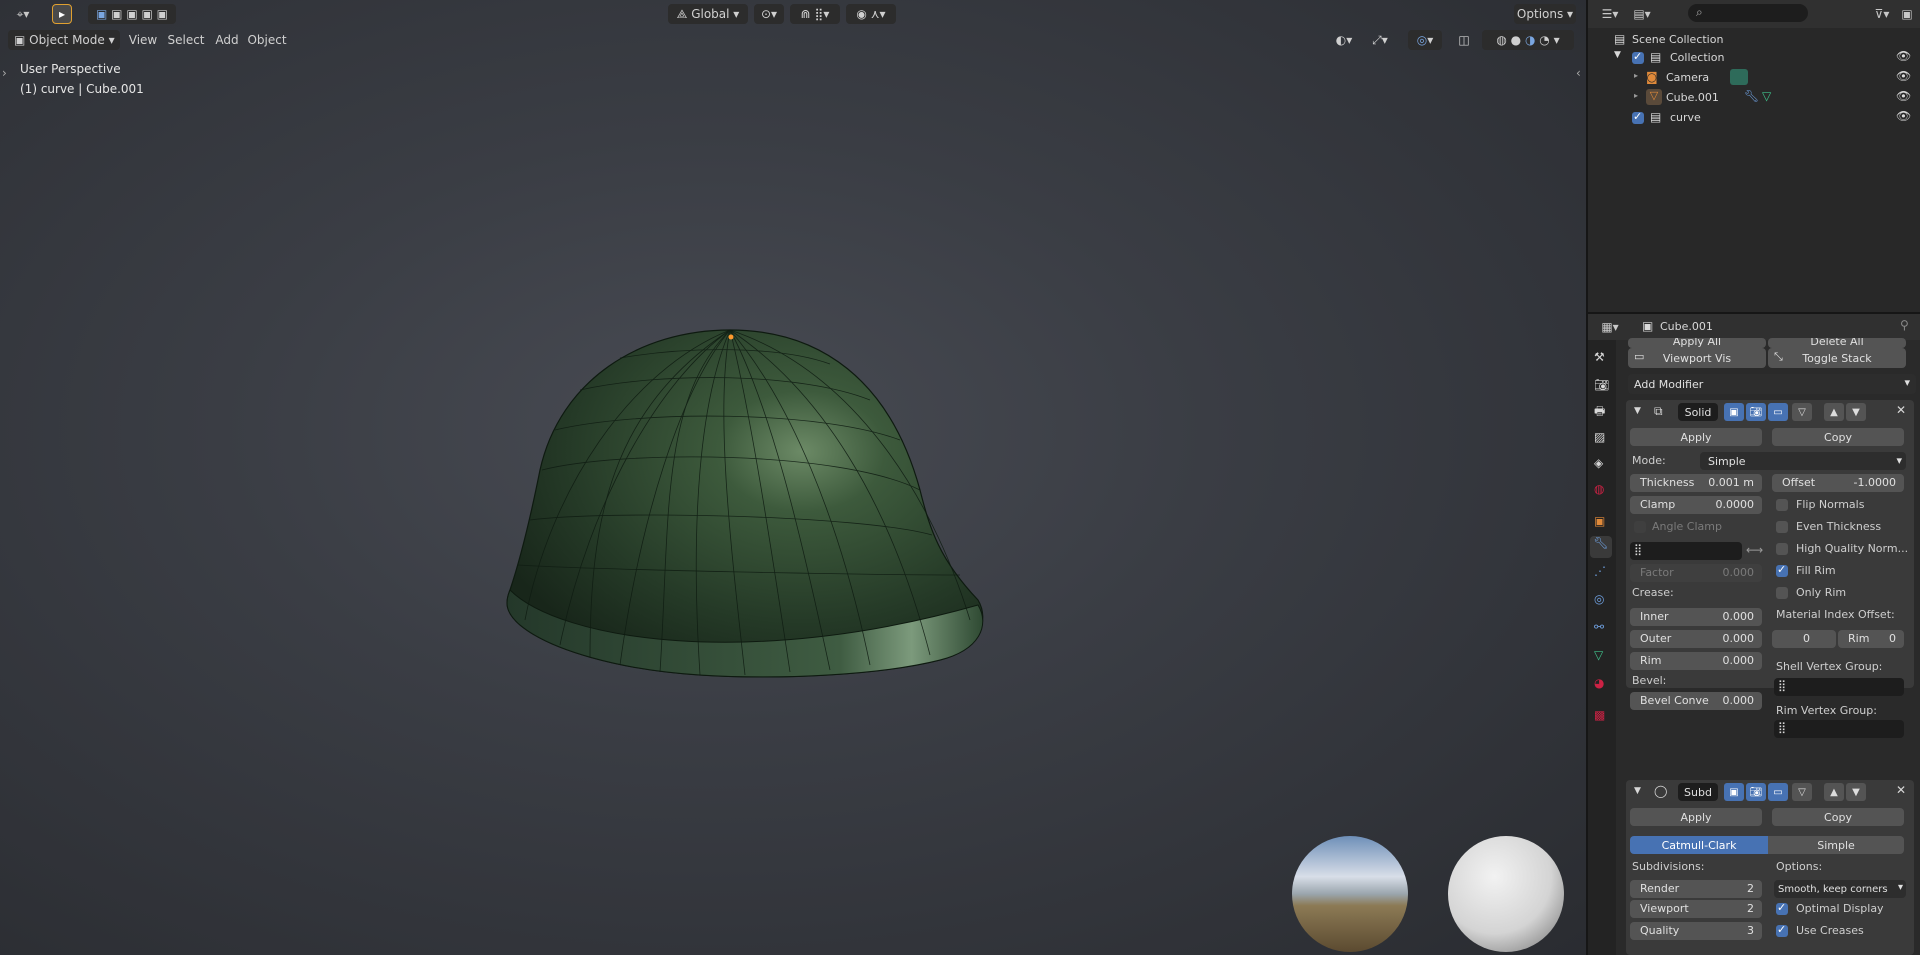 This screenshot has width=1920, height=955. I want to click on texture-tab-icon: ▩, so click(1599, 715).